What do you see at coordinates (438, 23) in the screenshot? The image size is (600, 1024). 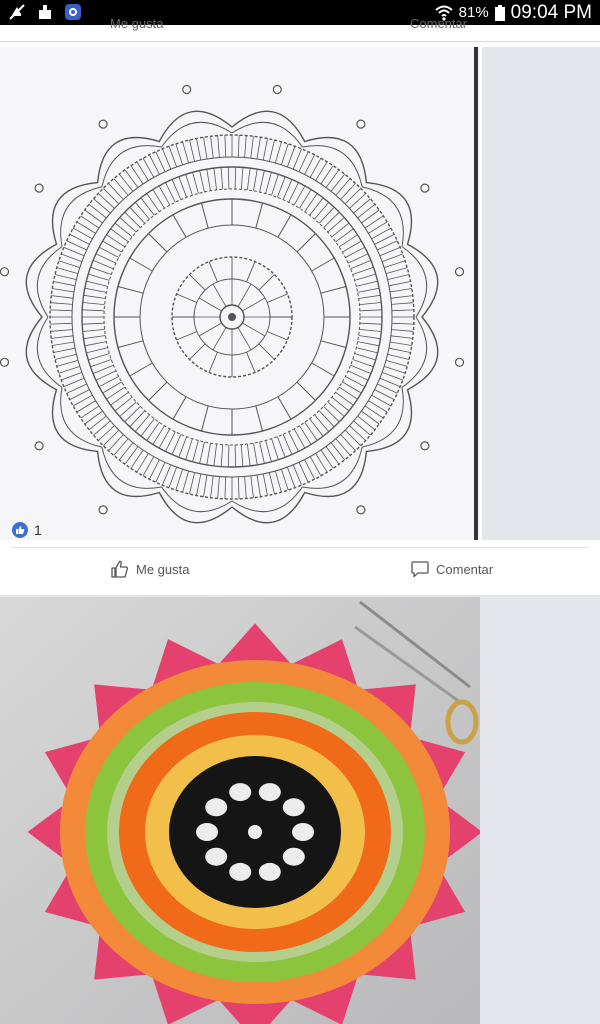 I see `clipped-comment-label: Comentar` at bounding box center [438, 23].